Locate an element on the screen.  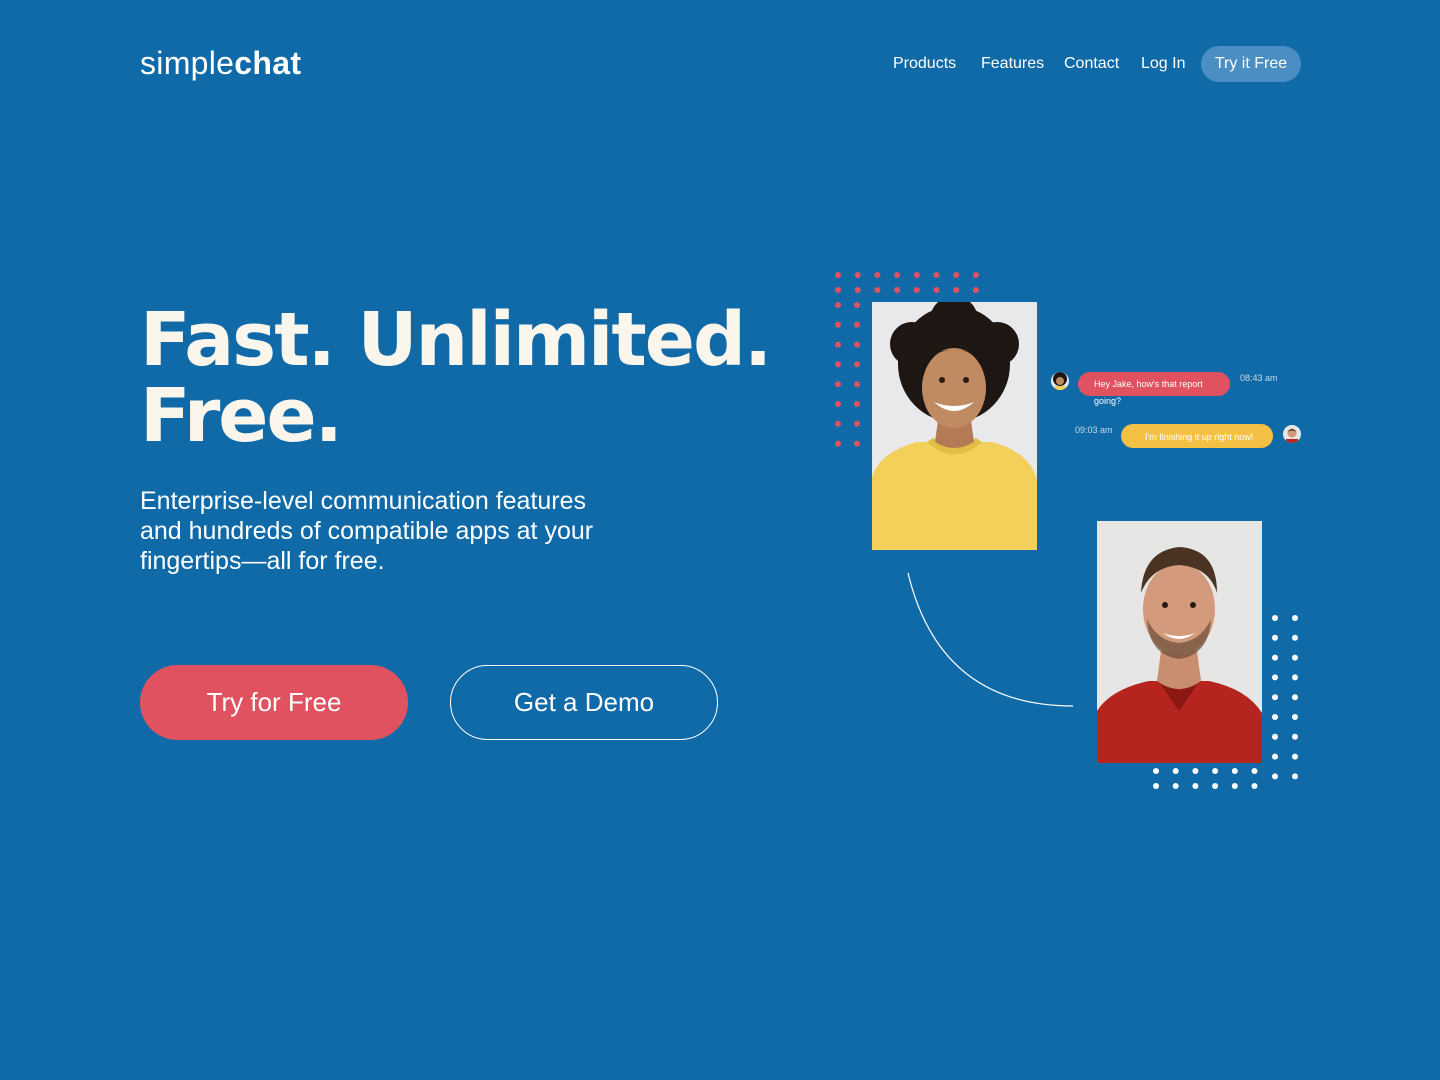
chat-message-incoming-time: 08:43 am is located at coordinates (1259, 378).